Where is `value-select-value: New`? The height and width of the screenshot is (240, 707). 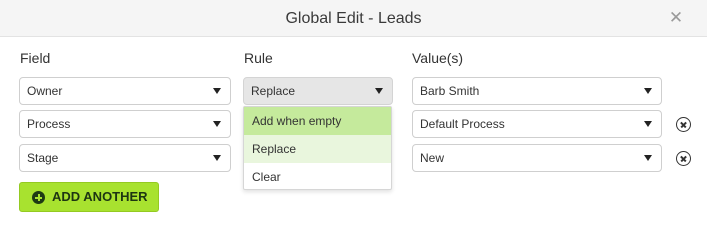 value-select-value: New is located at coordinates (432, 158).